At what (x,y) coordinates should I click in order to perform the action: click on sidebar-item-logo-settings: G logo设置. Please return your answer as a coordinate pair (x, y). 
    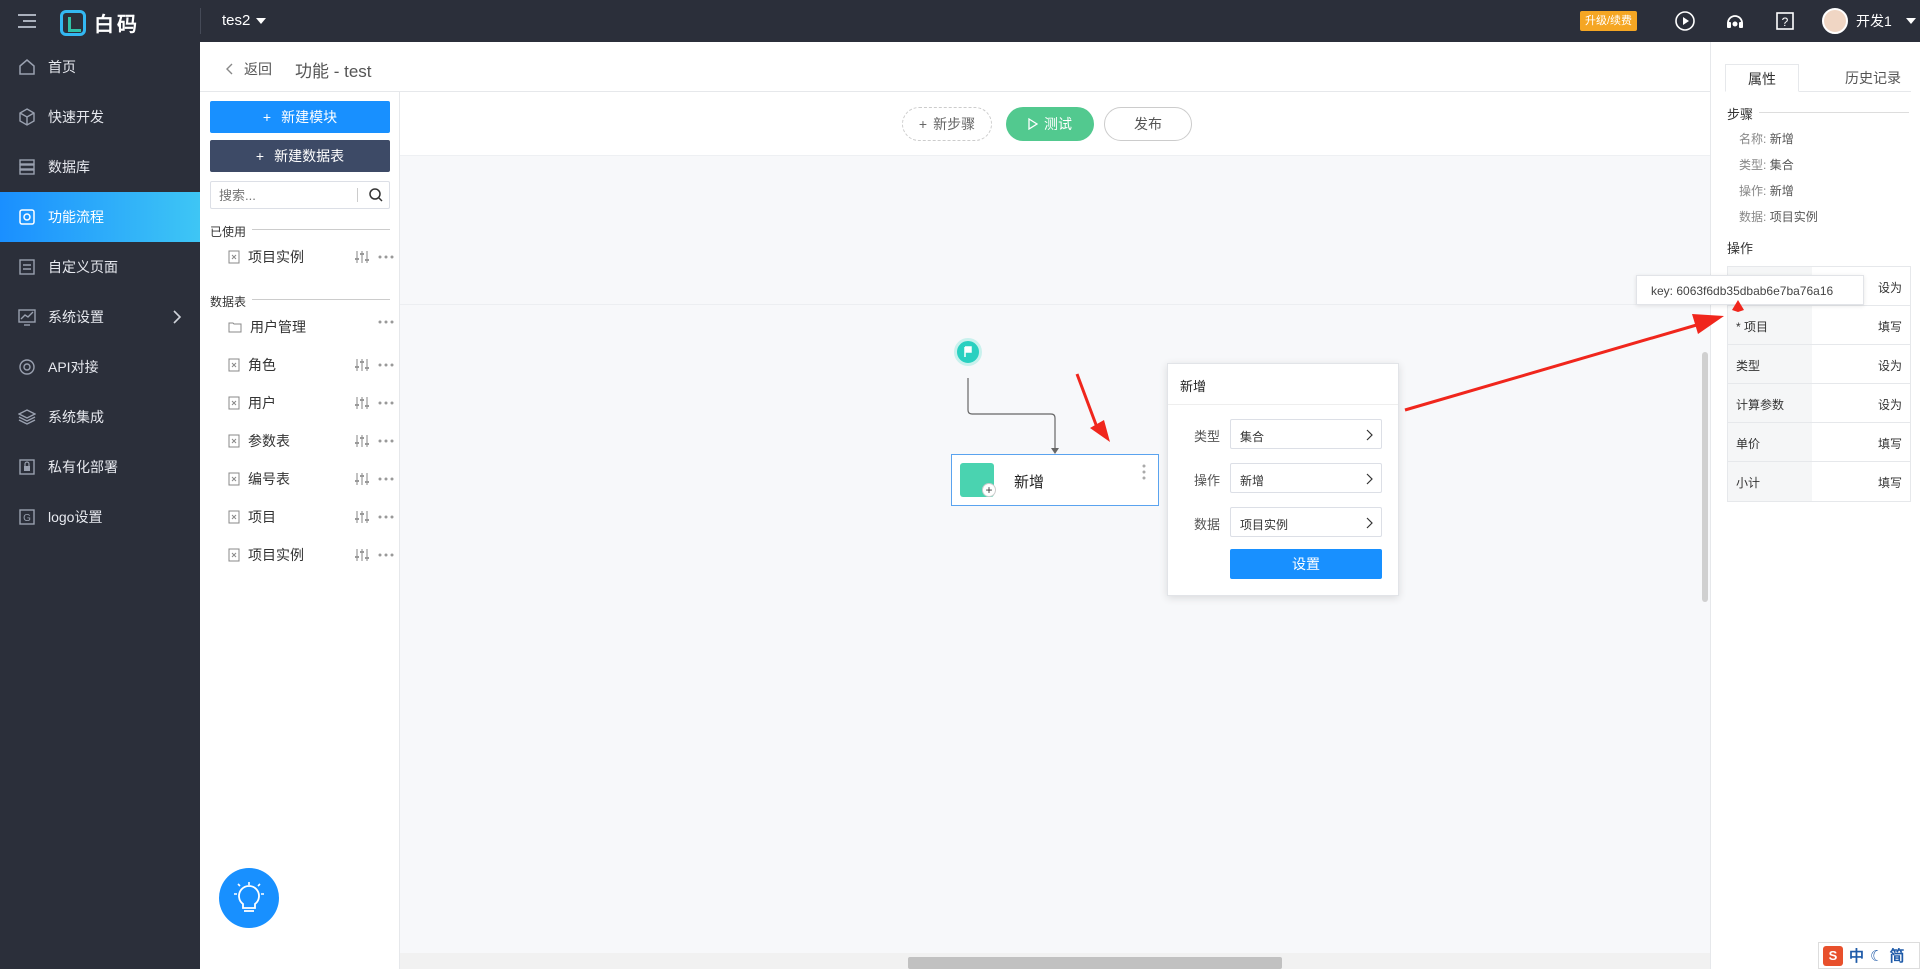
    Looking at the image, I should click on (100, 517).